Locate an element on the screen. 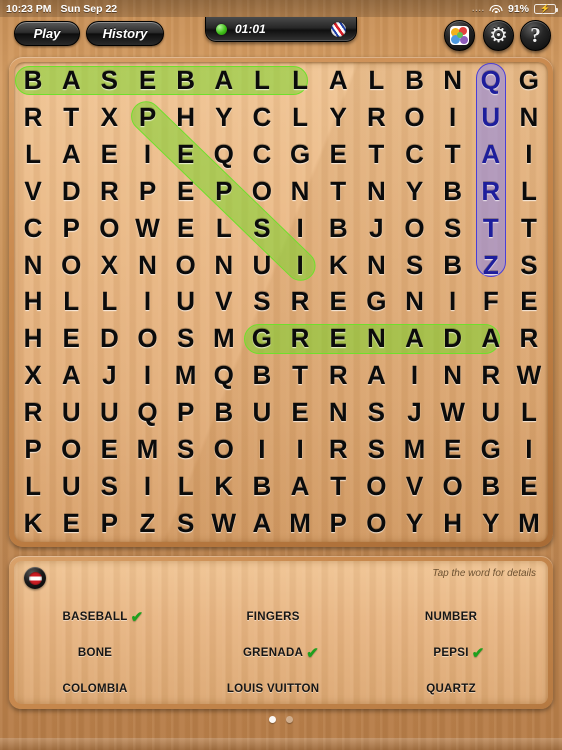 This screenshot has height=750, width=562. word-list-item: FINGERS✔ is located at coordinates (281, 617).